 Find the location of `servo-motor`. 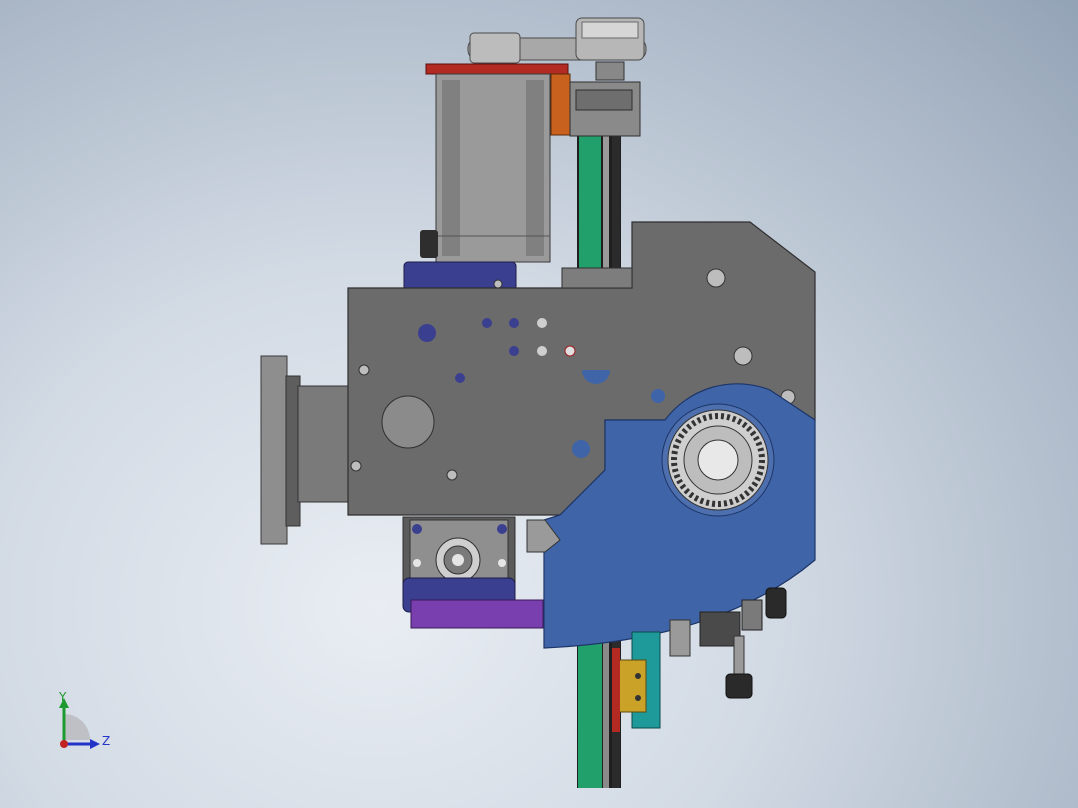

servo-motor is located at coordinates (485, 168).